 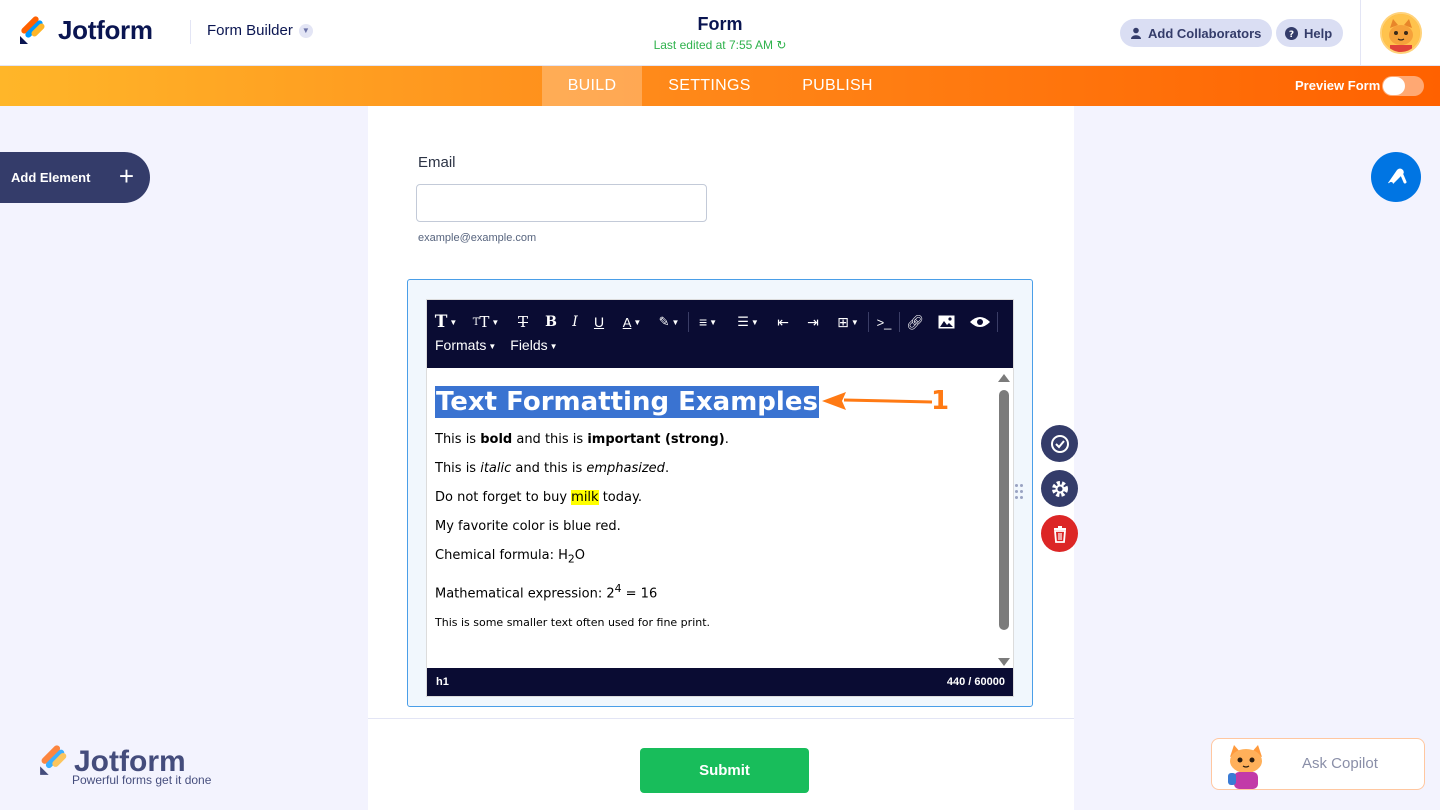 What do you see at coordinates (781, 45) in the screenshot?
I see `refresh-icon: ↻` at bounding box center [781, 45].